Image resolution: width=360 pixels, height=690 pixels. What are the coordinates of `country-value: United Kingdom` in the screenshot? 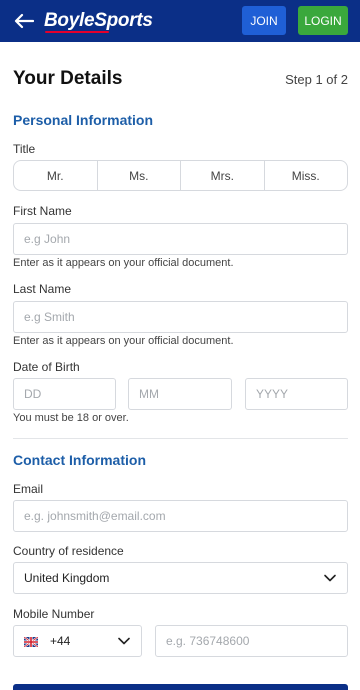 It's located at (67, 578).